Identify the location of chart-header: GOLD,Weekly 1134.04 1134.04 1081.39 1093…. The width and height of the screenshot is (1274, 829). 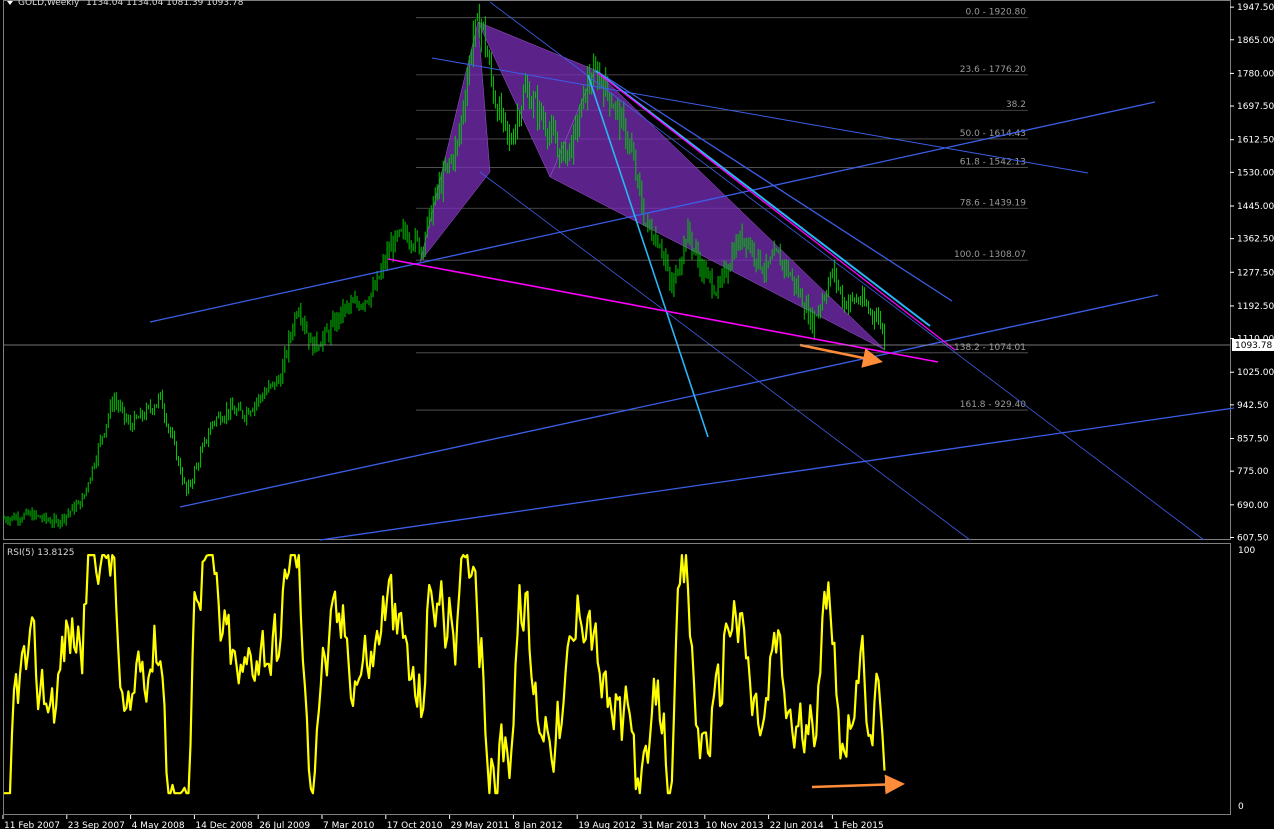
(125, 4).